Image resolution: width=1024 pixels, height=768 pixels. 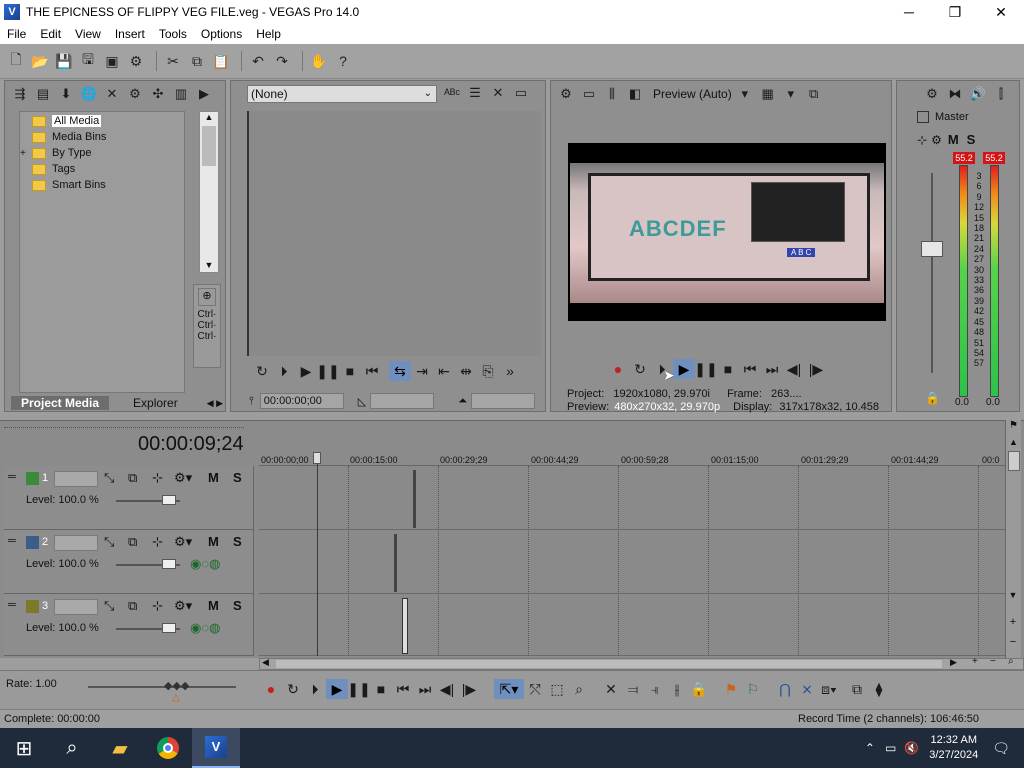 I want to click on normal-edit-tool-icon: ⇱▾, so click(x=509, y=689).